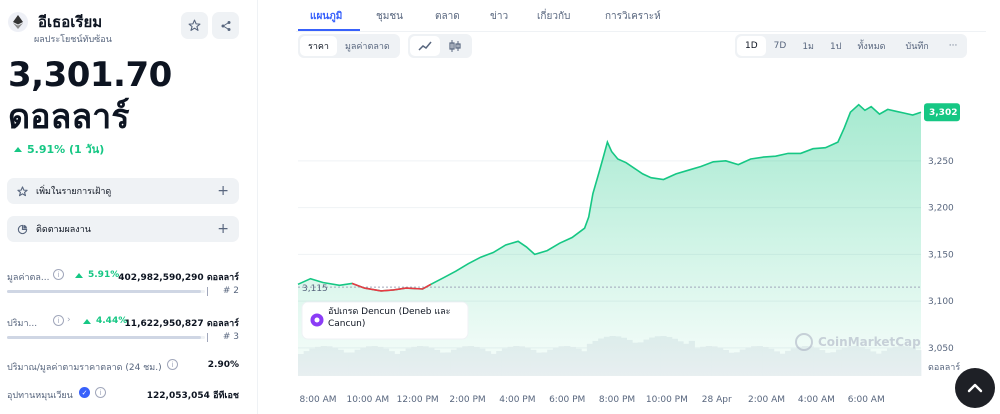  What do you see at coordinates (941, 349) in the screenshot?
I see `y-tick-label: 3,050` at bounding box center [941, 349].